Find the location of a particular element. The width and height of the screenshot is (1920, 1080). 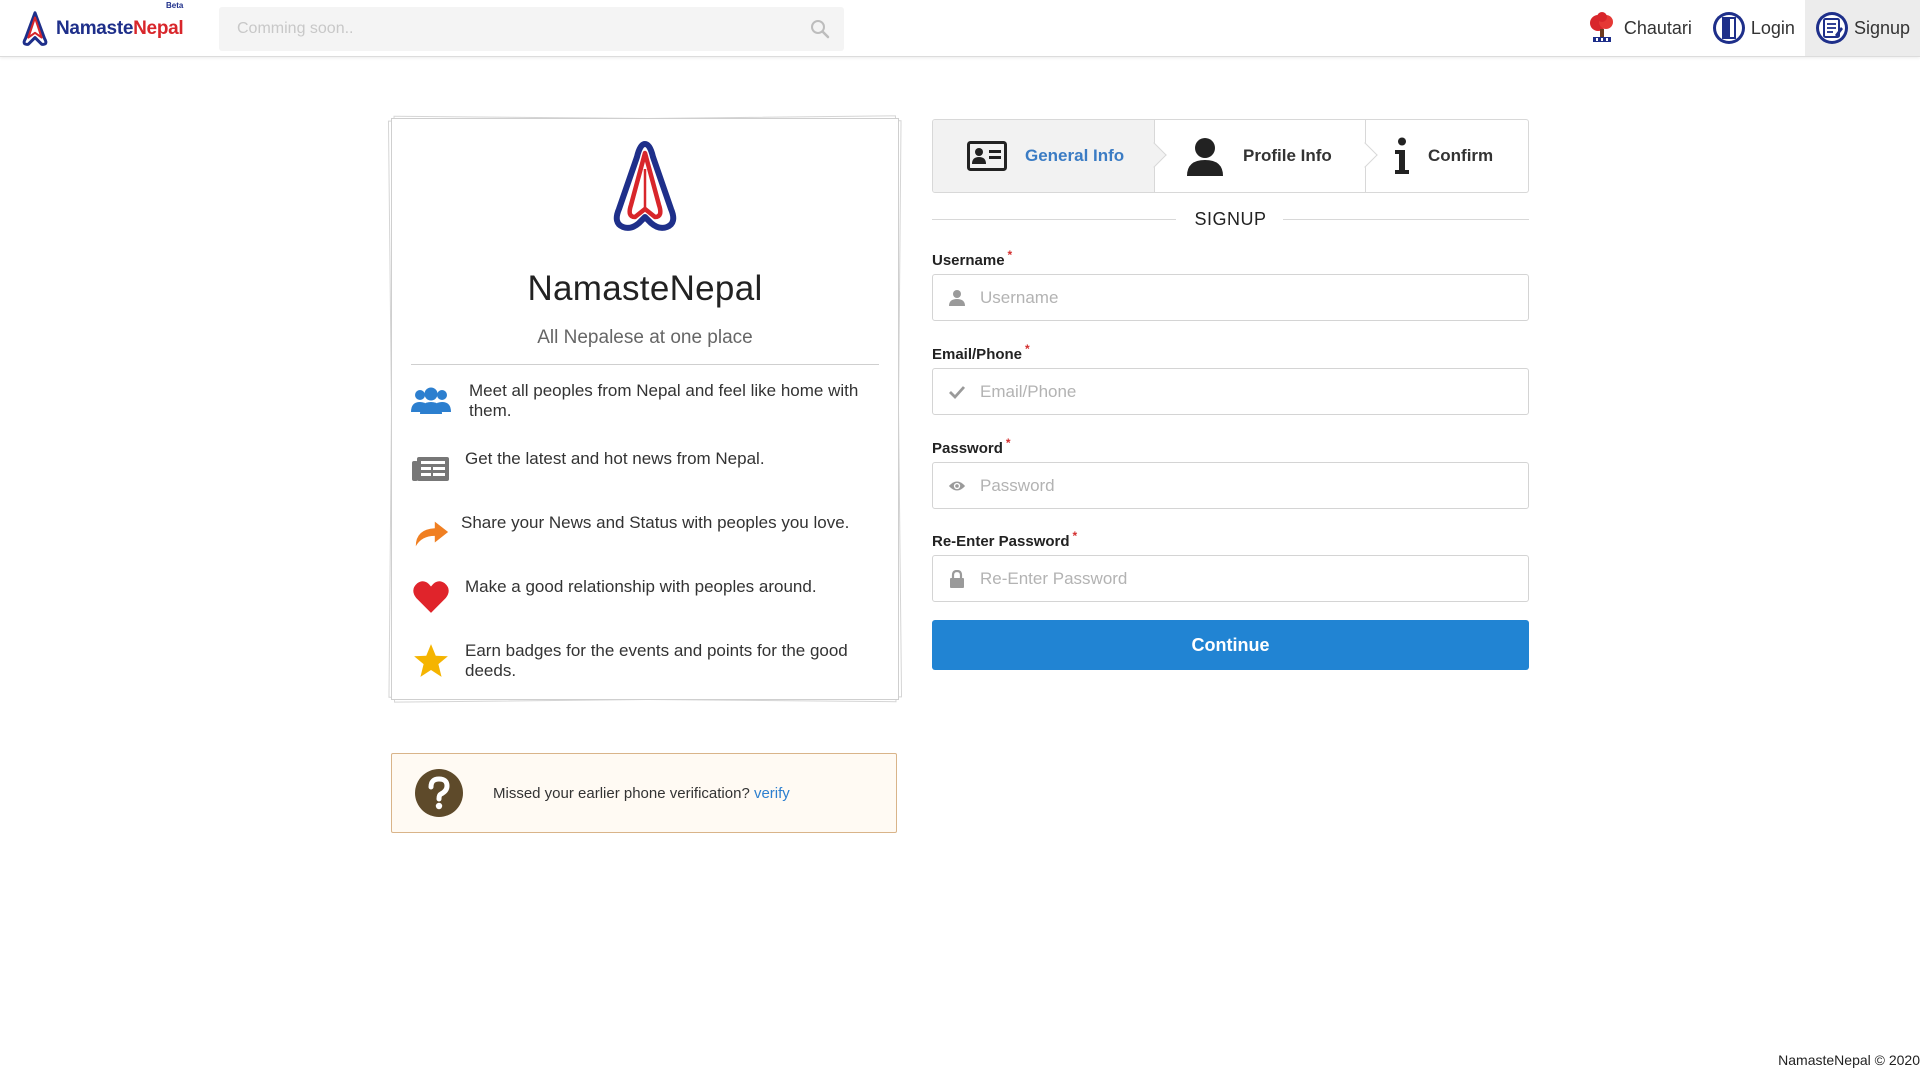

signup-steps: General Info Profile Info Confirm is located at coordinates (1230, 156).